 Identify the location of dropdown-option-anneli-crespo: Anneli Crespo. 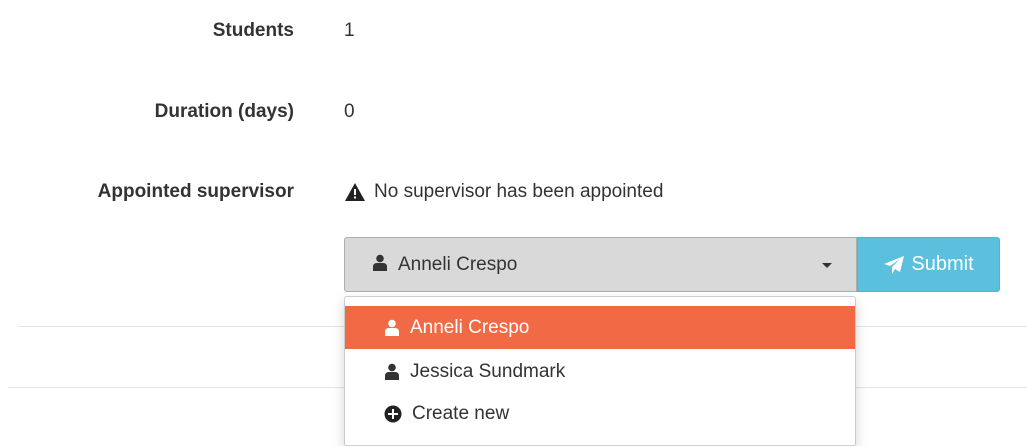
(600, 327).